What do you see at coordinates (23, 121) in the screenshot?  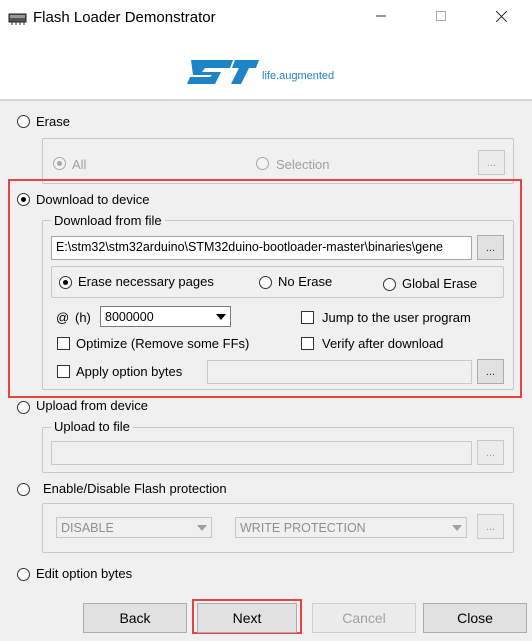 I see `erase-radio` at bounding box center [23, 121].